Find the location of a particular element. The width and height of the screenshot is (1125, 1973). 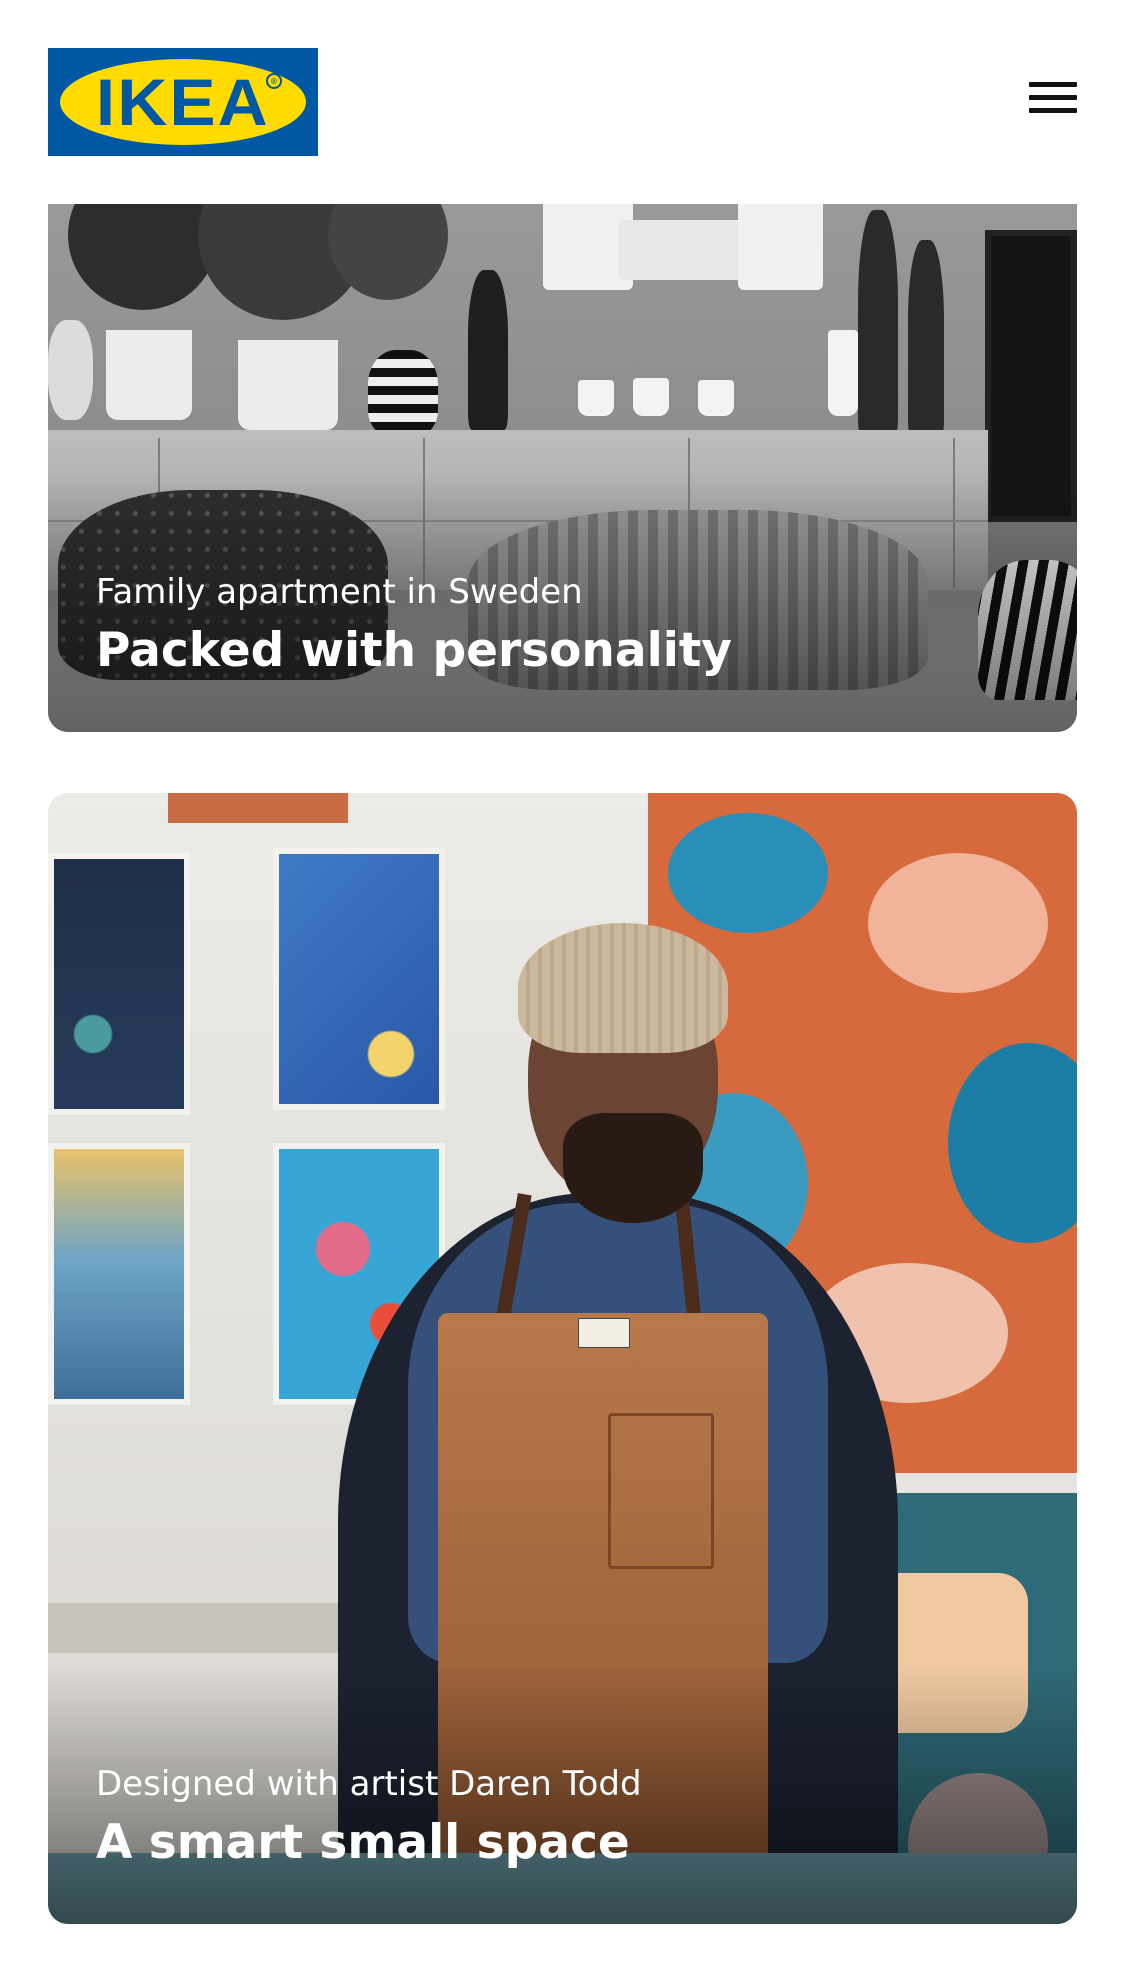

card-title: Packed with personality is located at coordinates (414, 650).